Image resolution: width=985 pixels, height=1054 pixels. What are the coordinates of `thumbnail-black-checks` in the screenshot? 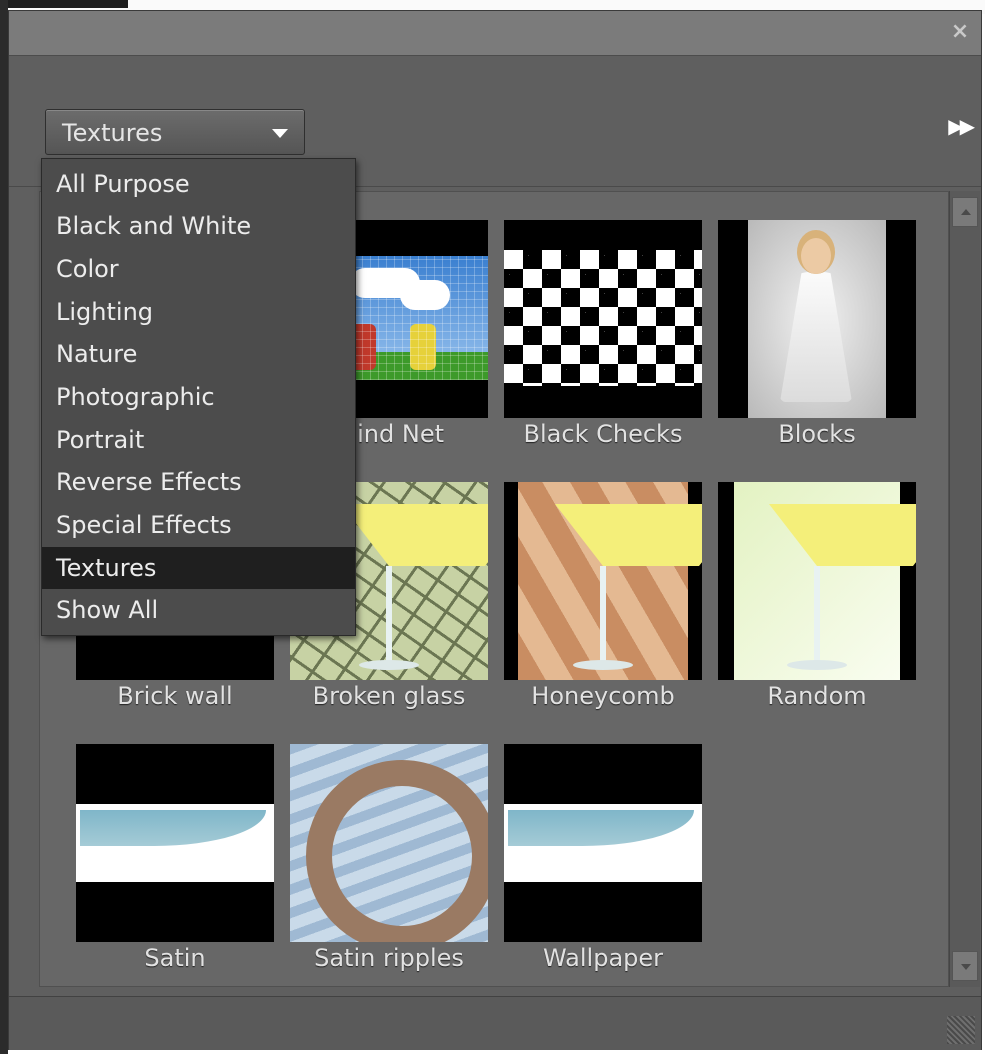 It's located at (603, 319).